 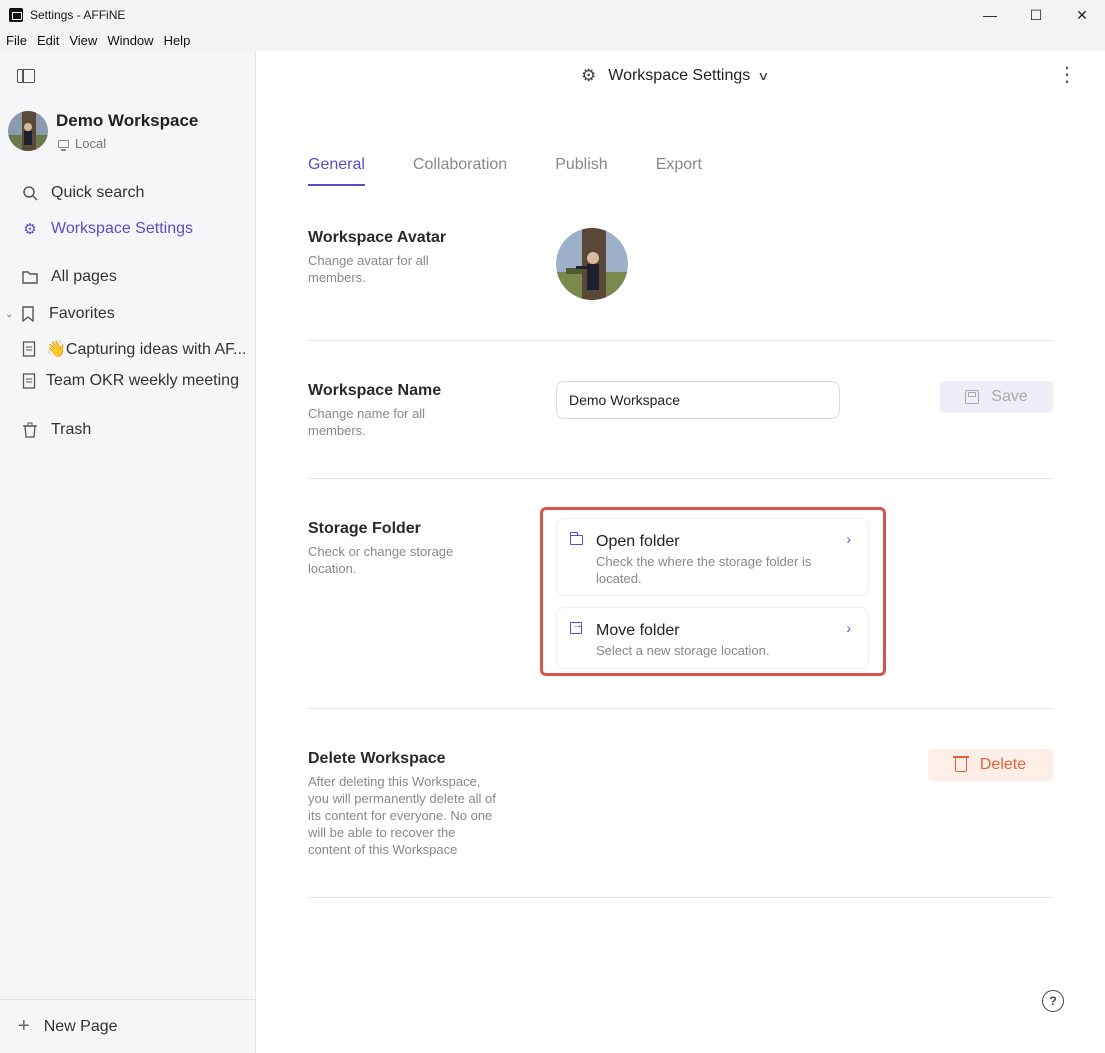 I want to click on move-folder-desc: Select a new storage location., so click(x=683, y=650).